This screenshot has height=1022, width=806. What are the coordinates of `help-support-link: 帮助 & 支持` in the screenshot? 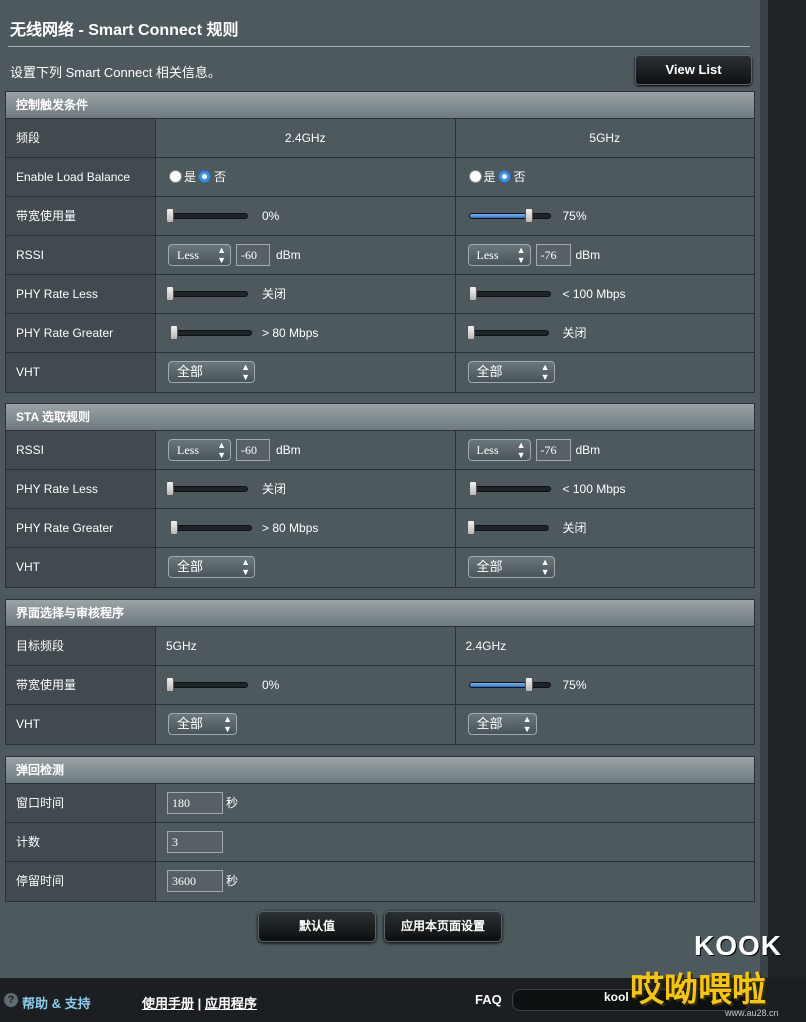 It's located at (56, 1002).